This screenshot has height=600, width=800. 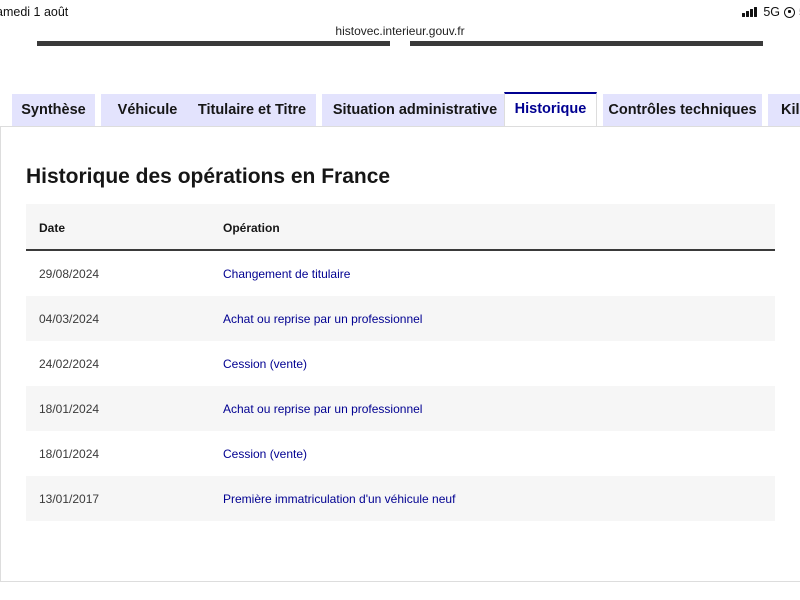 What do you see at coordinates (69, 274) in the screenshot?
I see `row-date: 29/08/2024` at bounding box center [69, 274].